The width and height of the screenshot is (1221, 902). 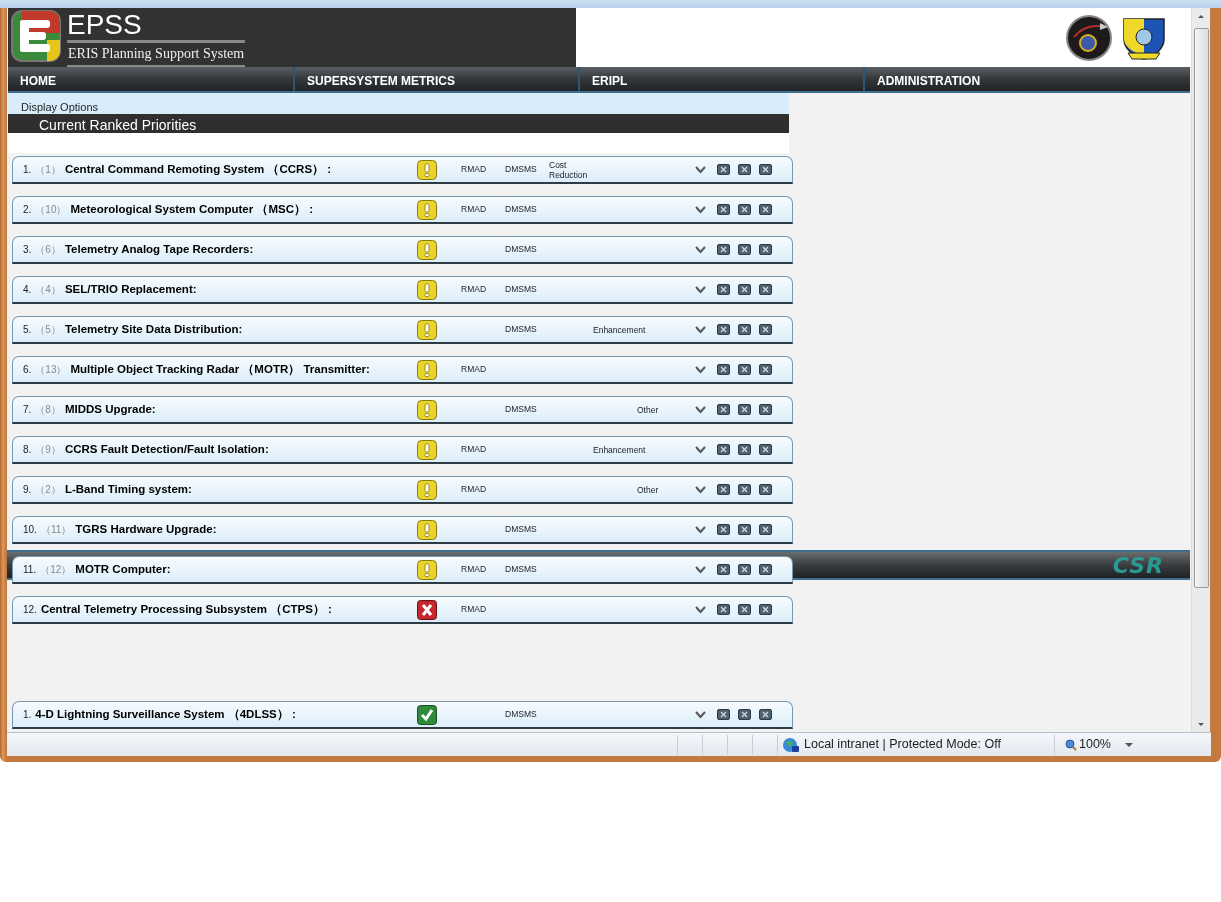 I want to click on priority-row: 11. （12） MOTR Computer: RMAD DMSMS, so click(x=402, y=570).